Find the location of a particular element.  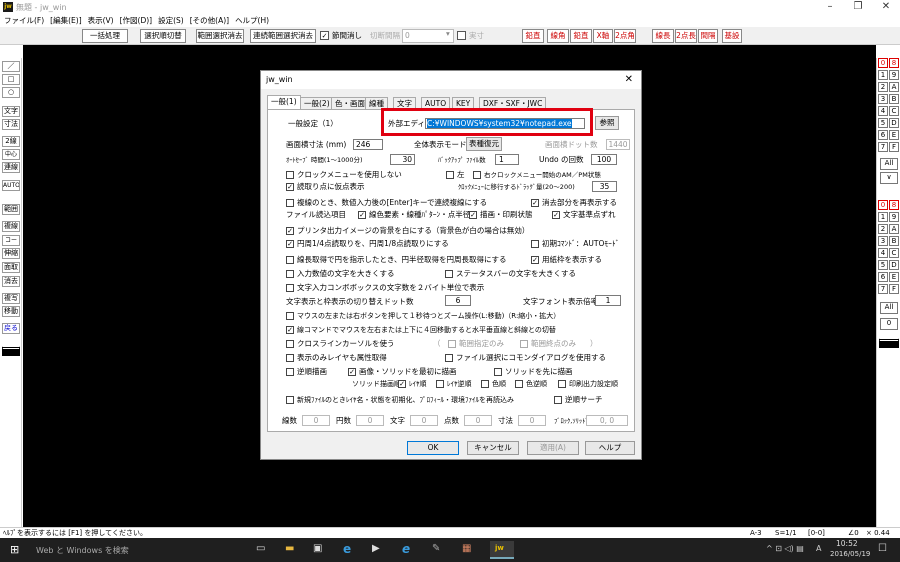

layer-b: B is located at coordinates (894, 241).